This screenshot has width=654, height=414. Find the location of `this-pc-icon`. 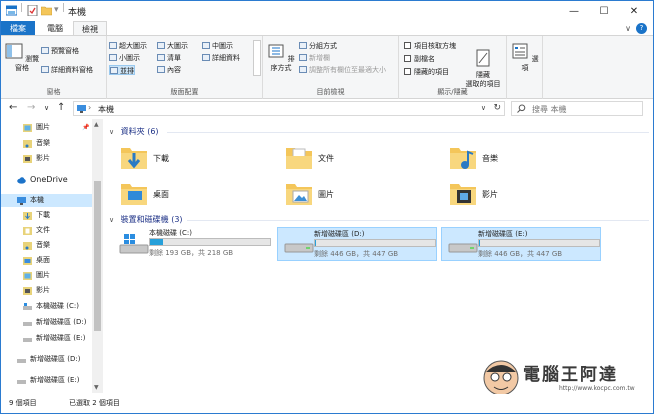

this-pc-icon is located at coordinates (81, 109).